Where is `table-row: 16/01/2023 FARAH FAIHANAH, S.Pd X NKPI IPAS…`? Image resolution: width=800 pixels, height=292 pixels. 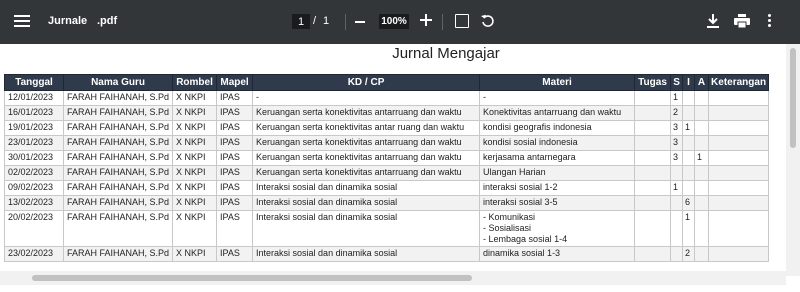 table-row: 16/01/2023 FARAH FAIHANAH, S.Pd X NKPI IPAS… is located at coordinates (387, 113).